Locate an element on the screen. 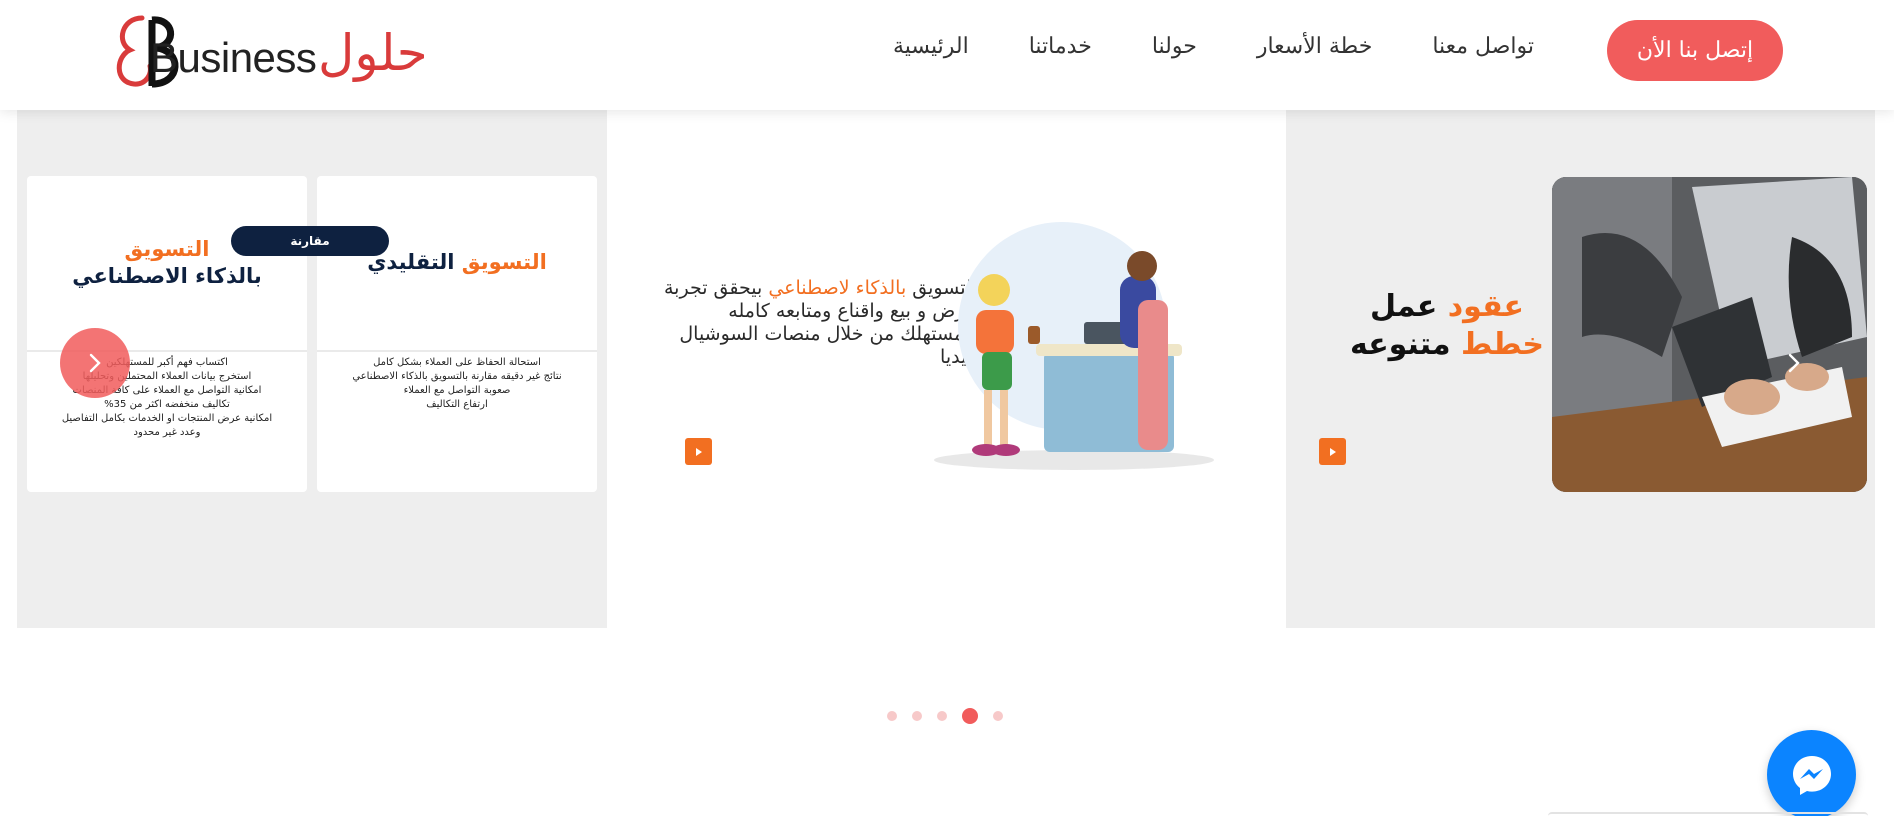 The image size is (1894, 816). chevron-right-icon is located at coordinates (1794, 363).